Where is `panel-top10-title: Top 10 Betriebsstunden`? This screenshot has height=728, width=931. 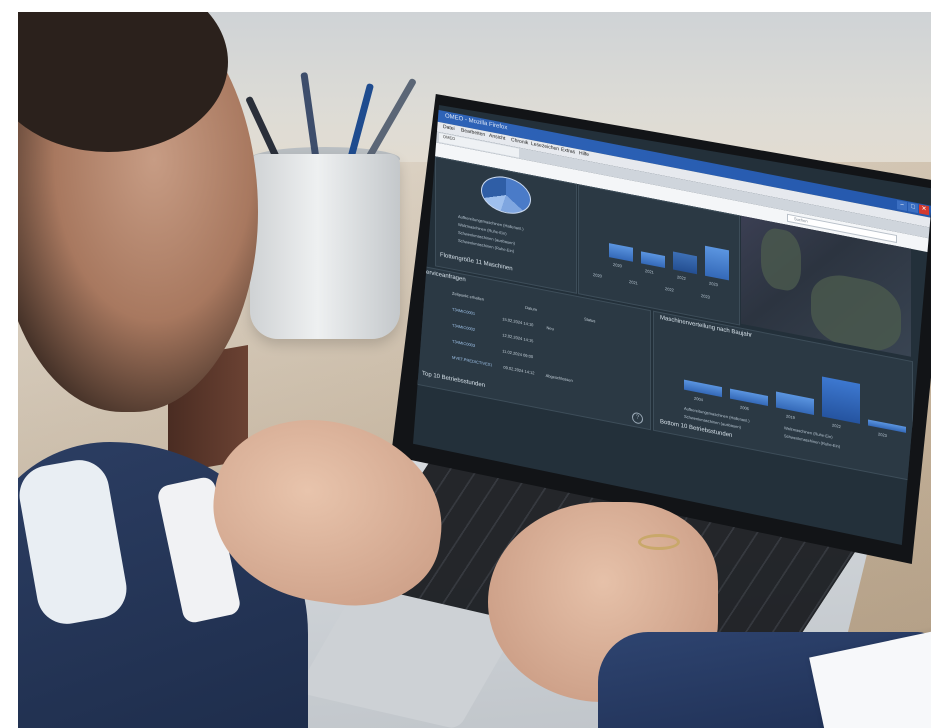
panel-top10-title: Top 10 Betriebsstunden is located at coordinates (454, 380).